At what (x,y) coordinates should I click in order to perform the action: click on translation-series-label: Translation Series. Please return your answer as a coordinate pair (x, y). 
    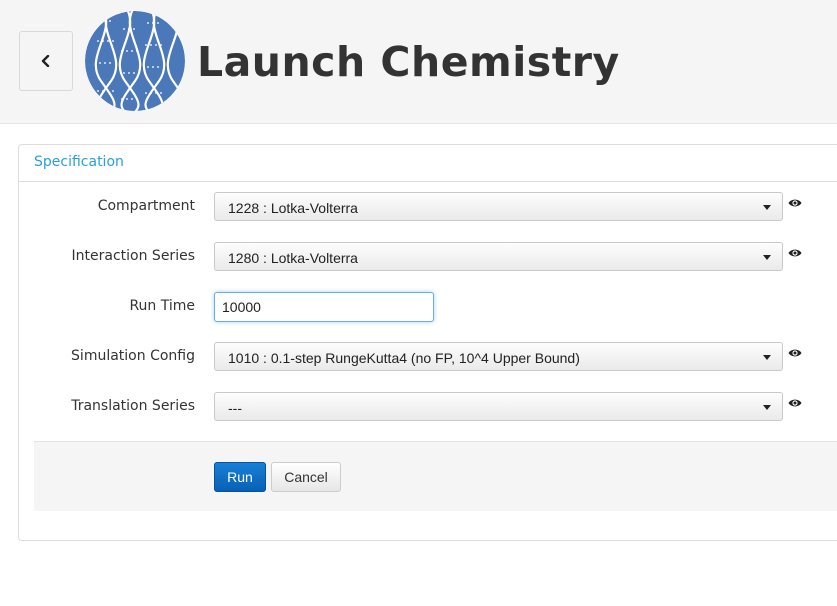
    Looking at the image, I should click on (133, 406).